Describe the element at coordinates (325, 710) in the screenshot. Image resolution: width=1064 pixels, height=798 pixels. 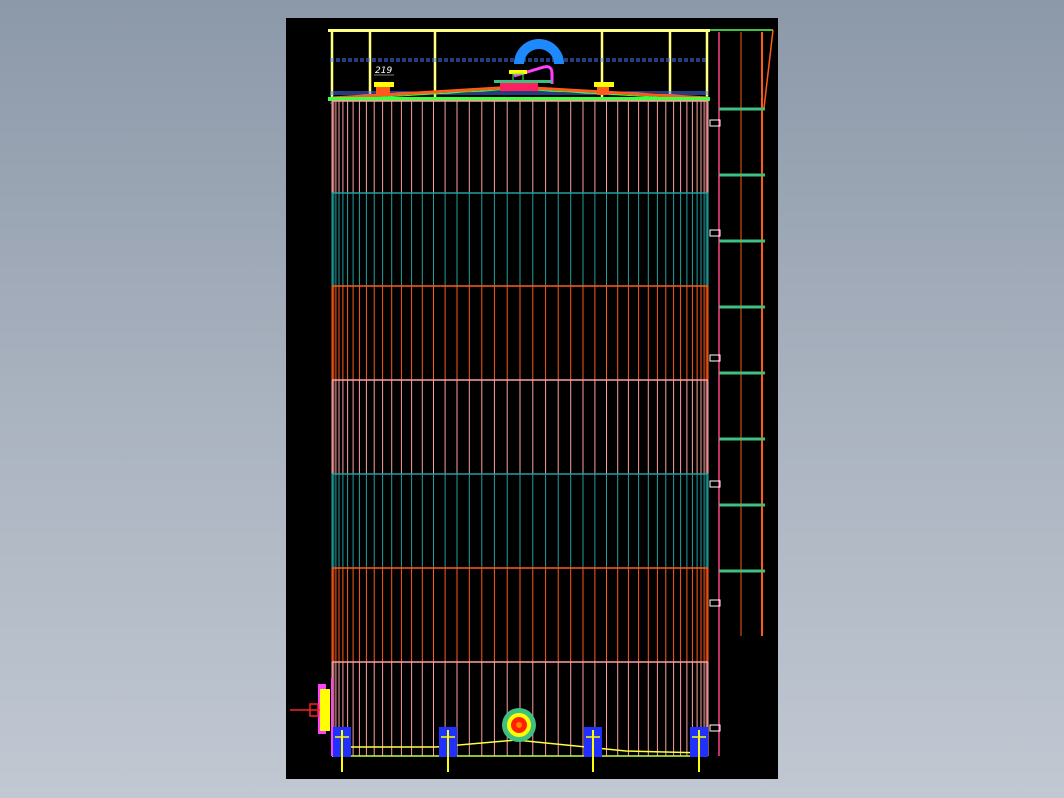
I see `side-inlet-body` at that location.